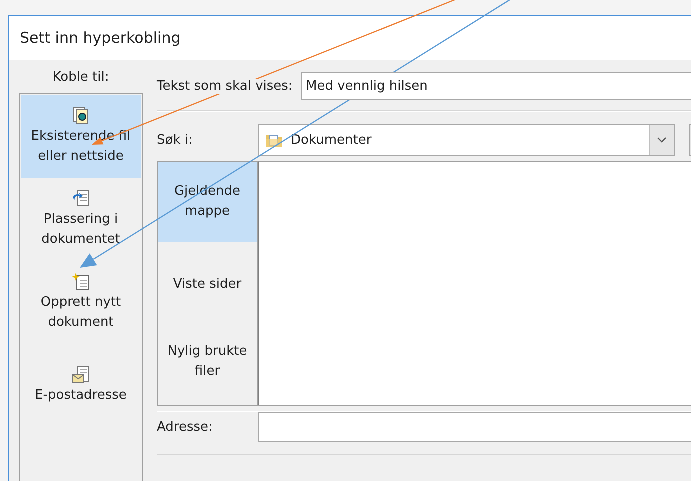 The height and width of the screenshot is (481, 691). What do you see at coordinates (496, 86) in the screenshot?
I see `display-text-field: Med vennlig hilsen` at bounding box center [496, 86].